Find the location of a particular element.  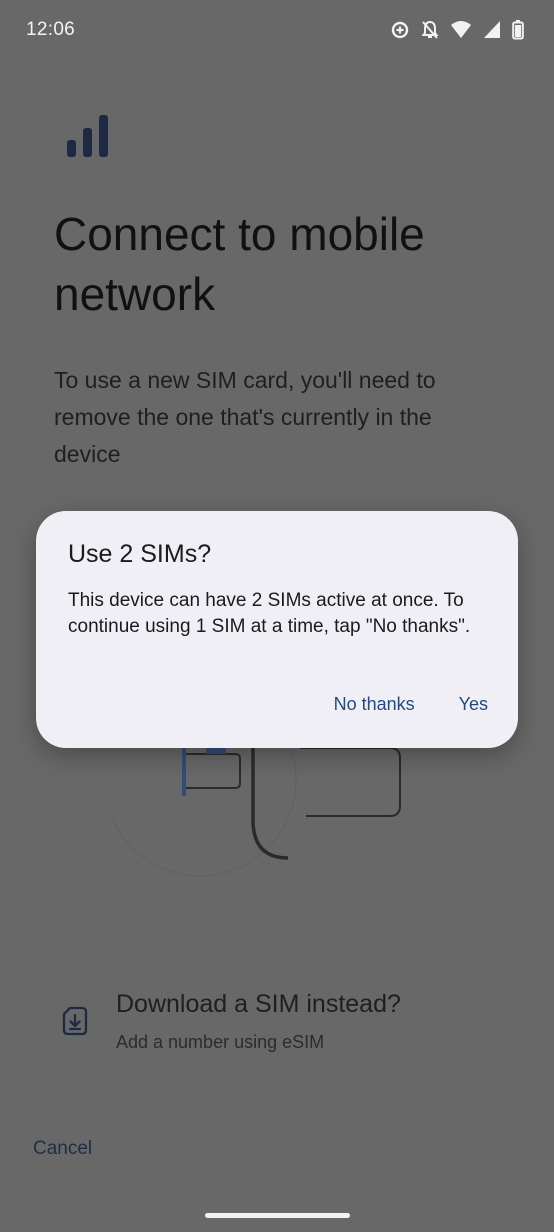

dialog-actions: No thanks Yes is located at coordinates (411, 704).